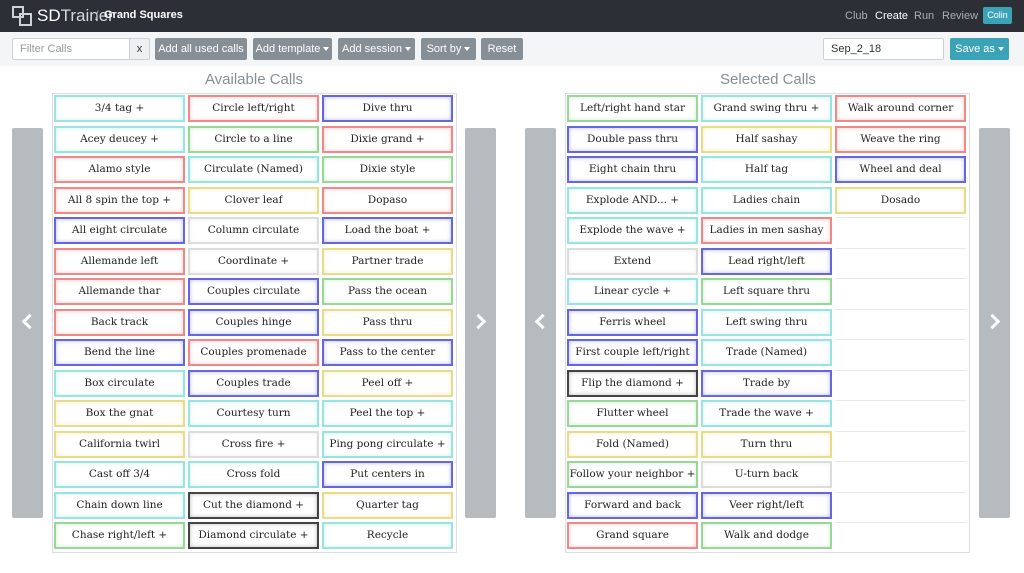  Describe the element at coordinates (253, 413) in the screenshot. I see `available-call-item: Courtesy turn` at that location.